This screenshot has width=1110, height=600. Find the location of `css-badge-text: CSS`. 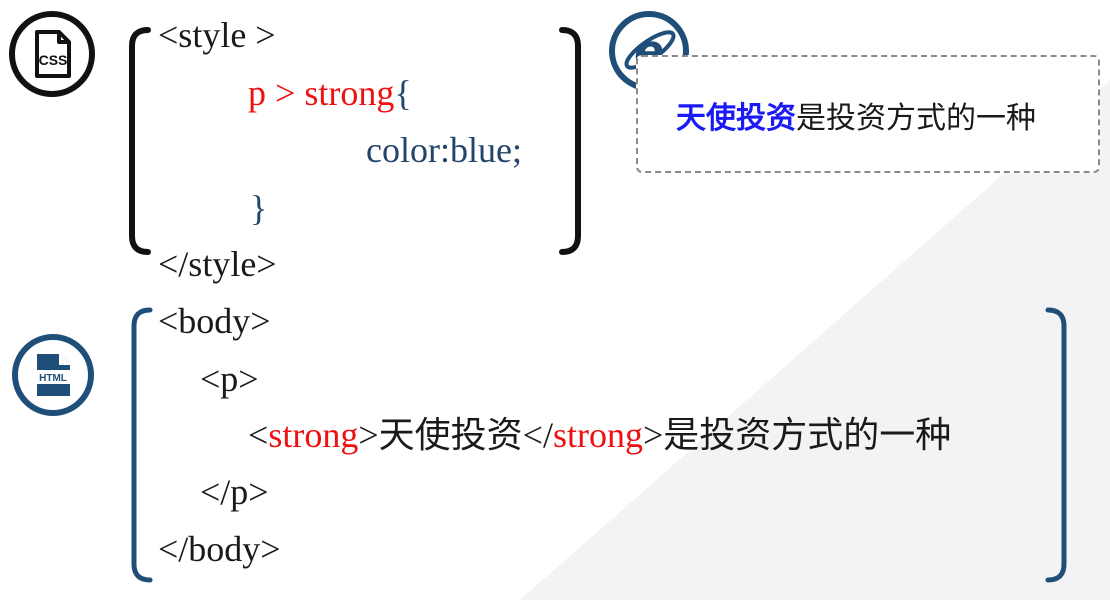

css-badge-text: CSS is located at coordinates (53, 60).